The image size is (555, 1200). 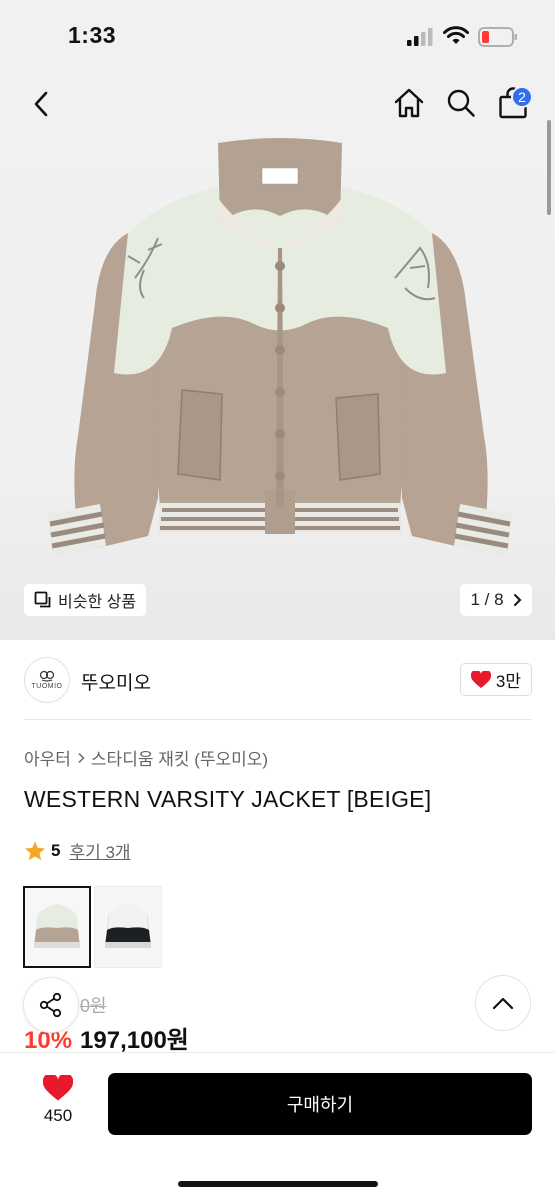 I want to click on similar-products-label: 비슷한 상품, so click(x=97, y=602).